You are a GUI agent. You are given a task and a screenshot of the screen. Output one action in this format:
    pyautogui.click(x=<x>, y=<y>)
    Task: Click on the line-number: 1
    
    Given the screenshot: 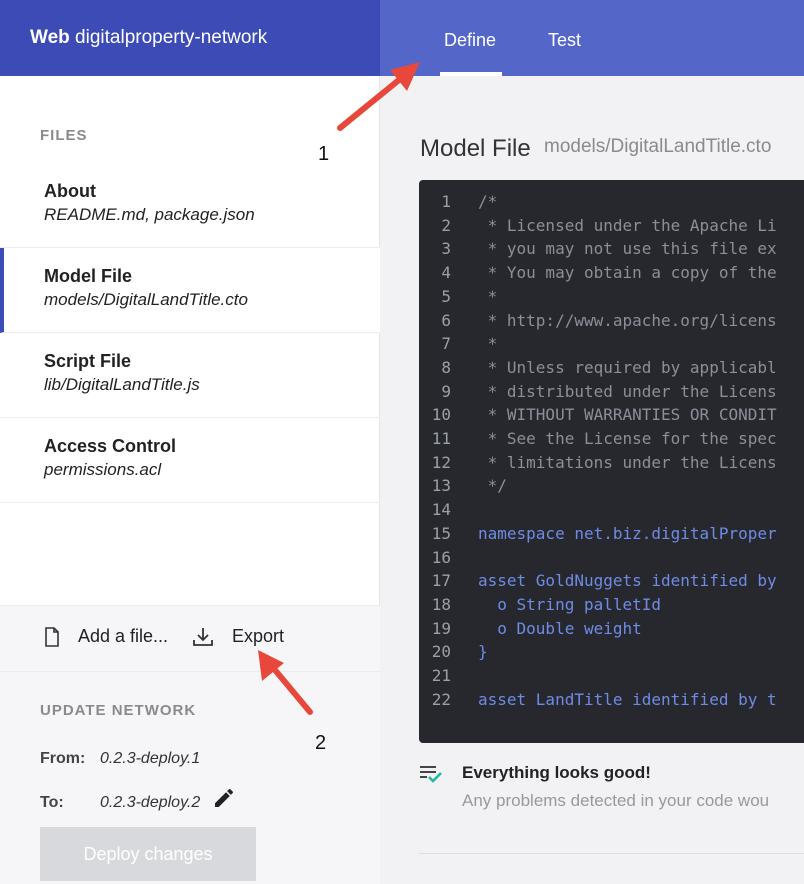 What is the action you would take?
    pyautogui.click(x=446, y=201)
    